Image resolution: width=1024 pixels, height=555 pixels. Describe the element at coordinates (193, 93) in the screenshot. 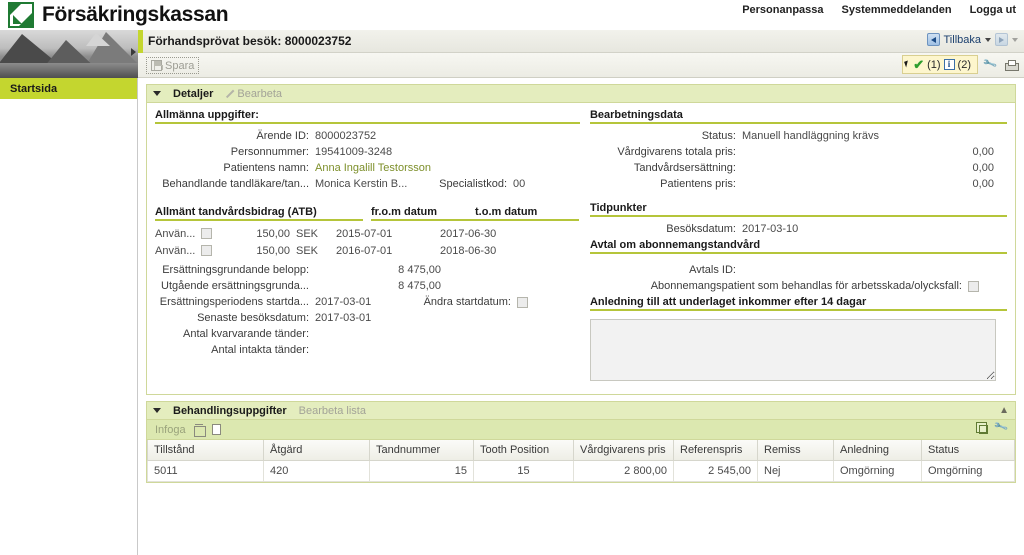

I see `details-panel-title: Detaljer` at that location.